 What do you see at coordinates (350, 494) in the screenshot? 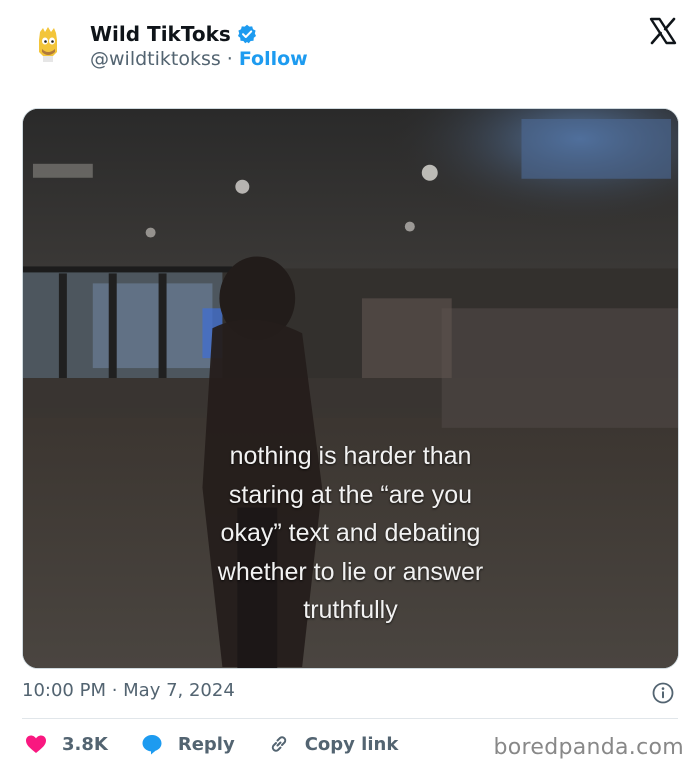
I see `caption-line: staring at the “are you` at bounding box center [350, 494].